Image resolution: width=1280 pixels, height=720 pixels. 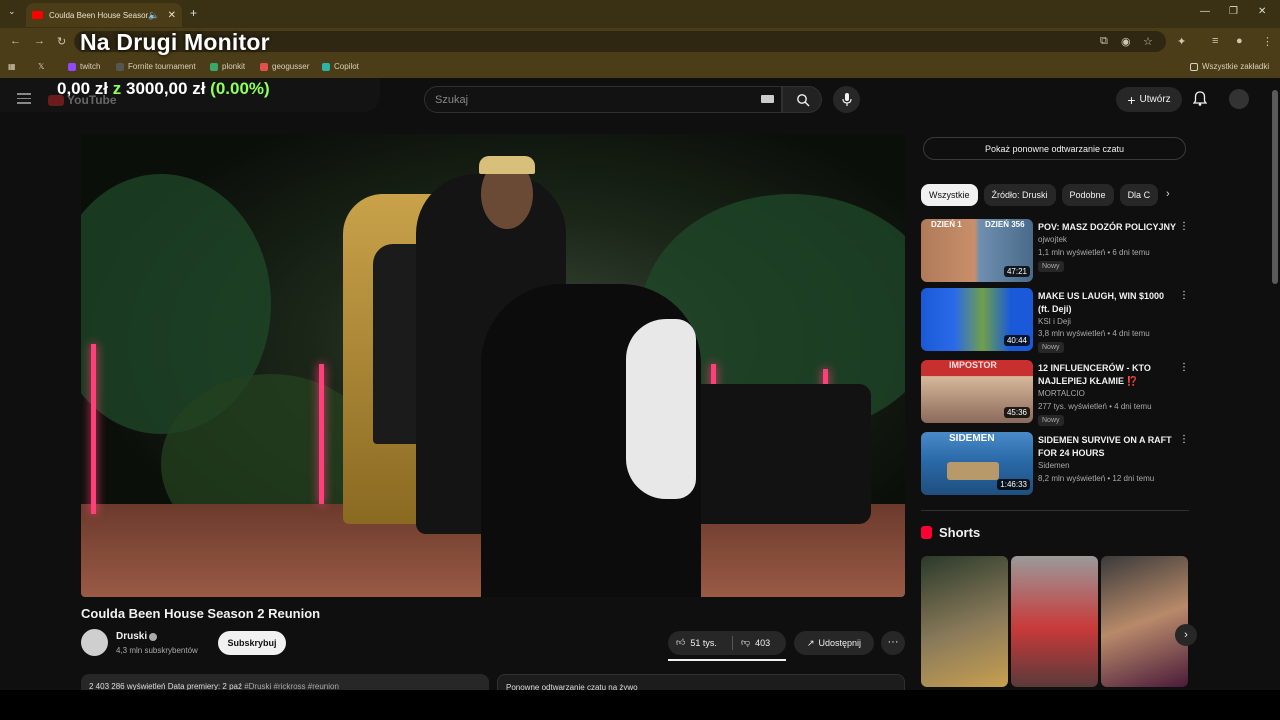 What do you see at coordinates (1215, 41) in the screenshot?
I see `media-icon: ≡` at bounding box center [1215, 41].